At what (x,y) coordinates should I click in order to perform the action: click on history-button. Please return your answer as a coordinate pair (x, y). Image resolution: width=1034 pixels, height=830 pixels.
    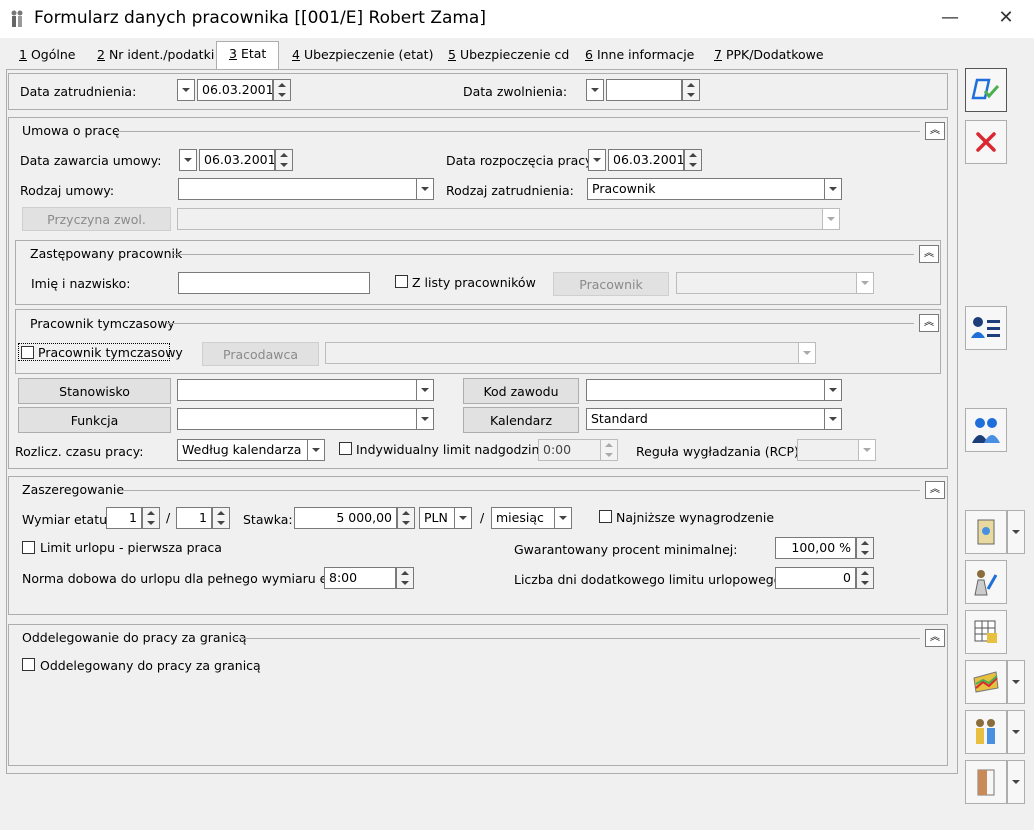
    Looking at the image, I should click on (986, 682).